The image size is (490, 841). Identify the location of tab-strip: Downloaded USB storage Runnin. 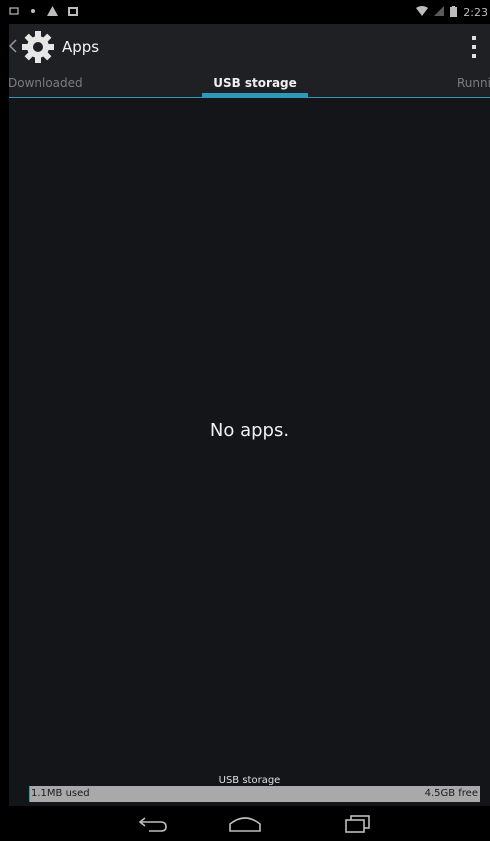
(249, 84).